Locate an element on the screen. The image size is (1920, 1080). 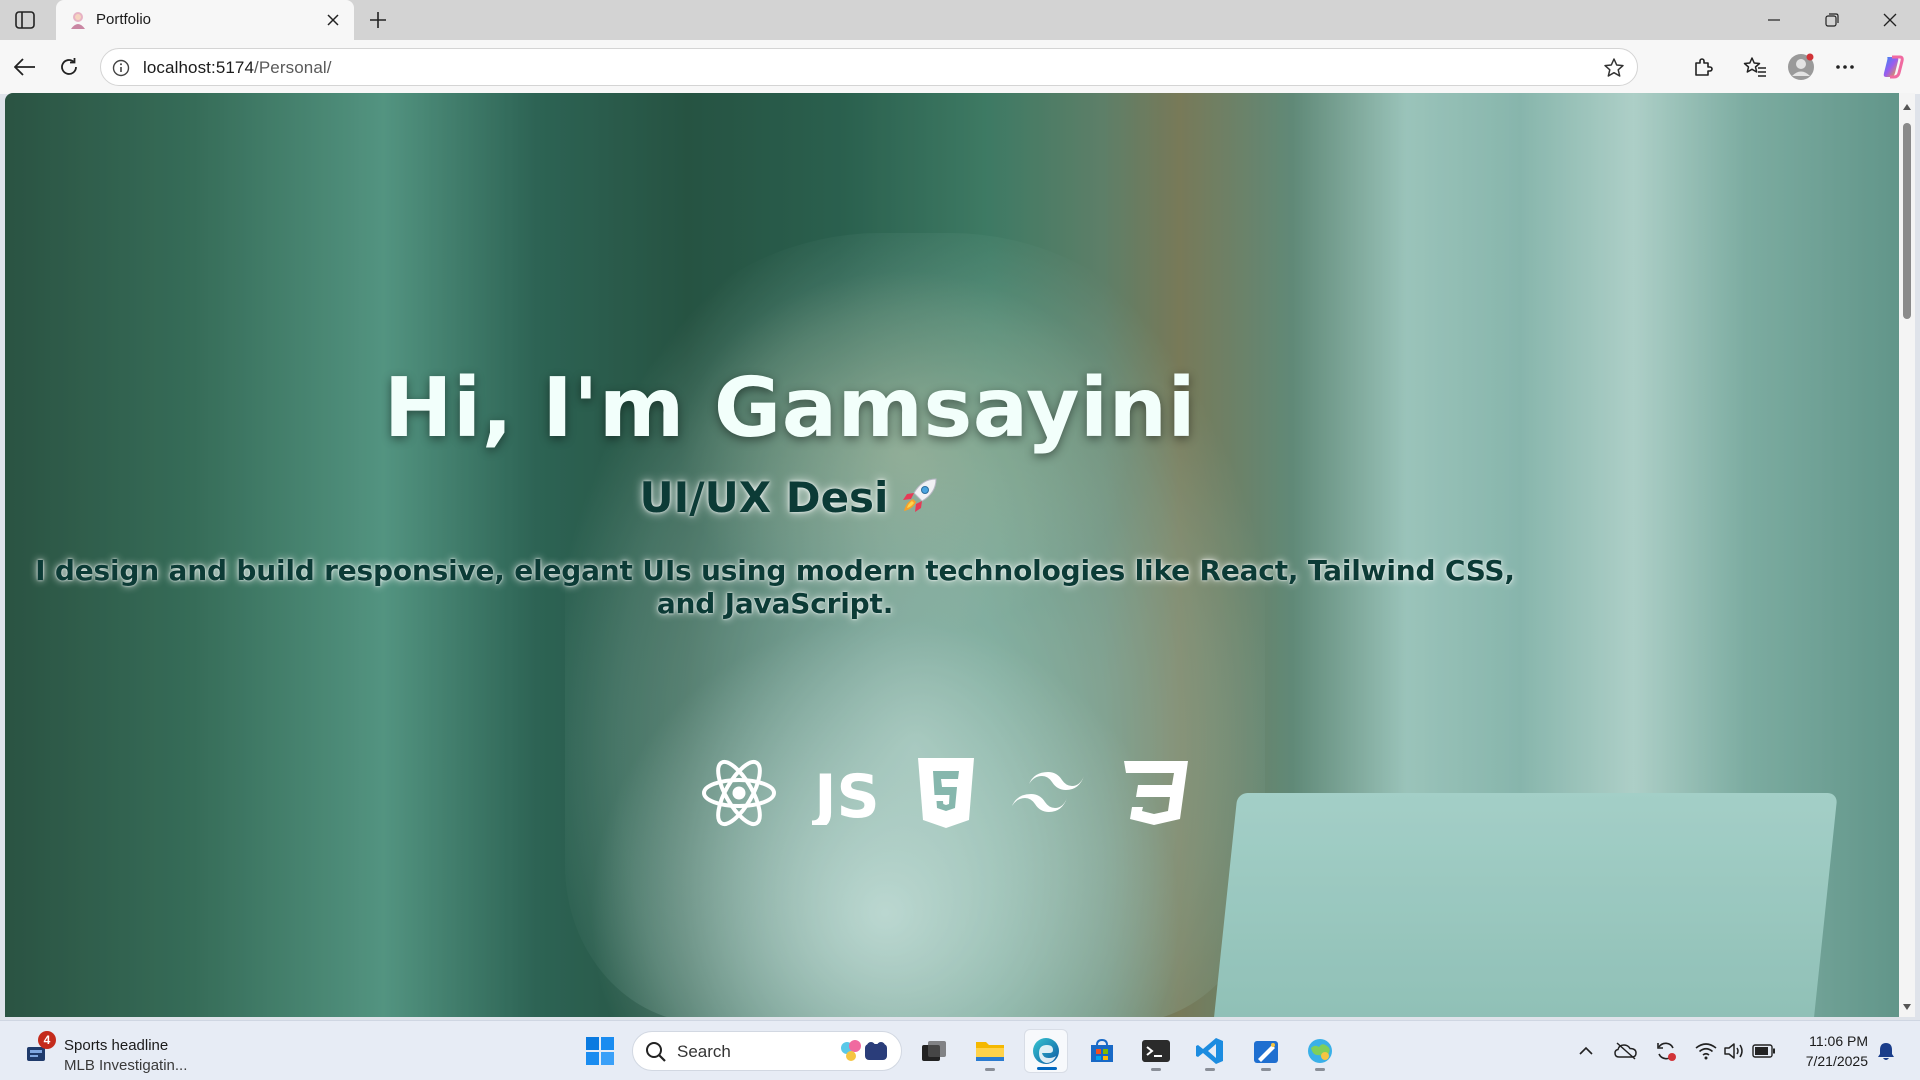
wifi-icon is located at coordinates (1706, 1051).